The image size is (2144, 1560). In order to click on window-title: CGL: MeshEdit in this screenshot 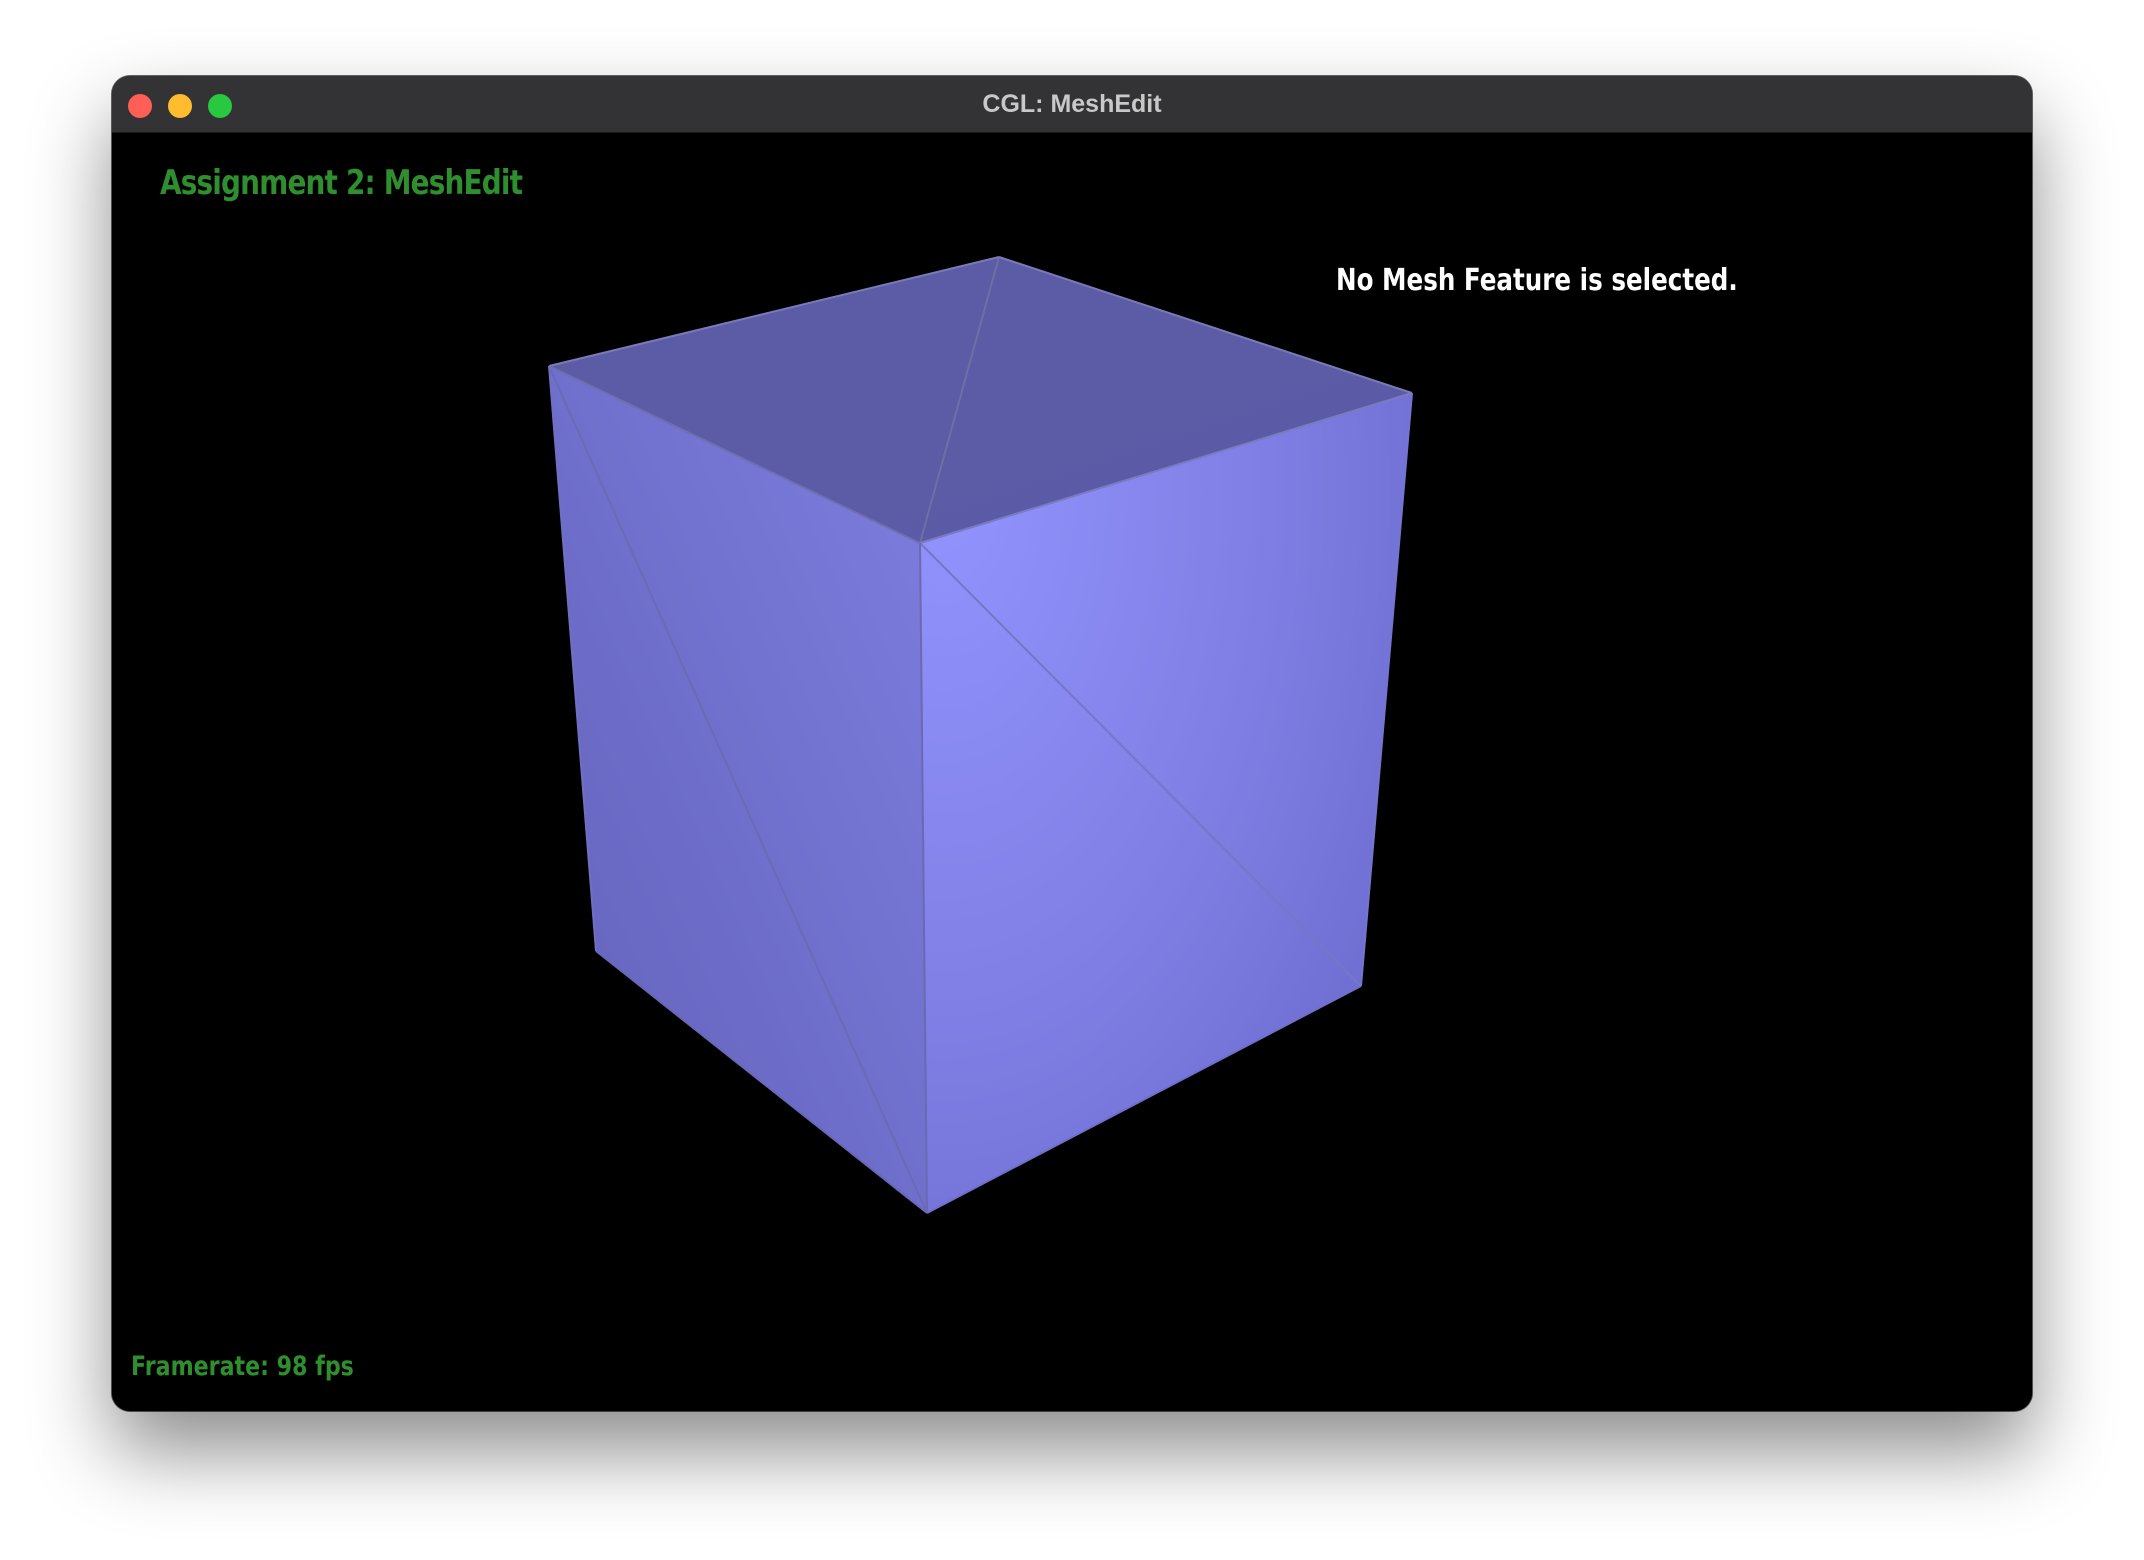, I will do `click(1072, 104)`.